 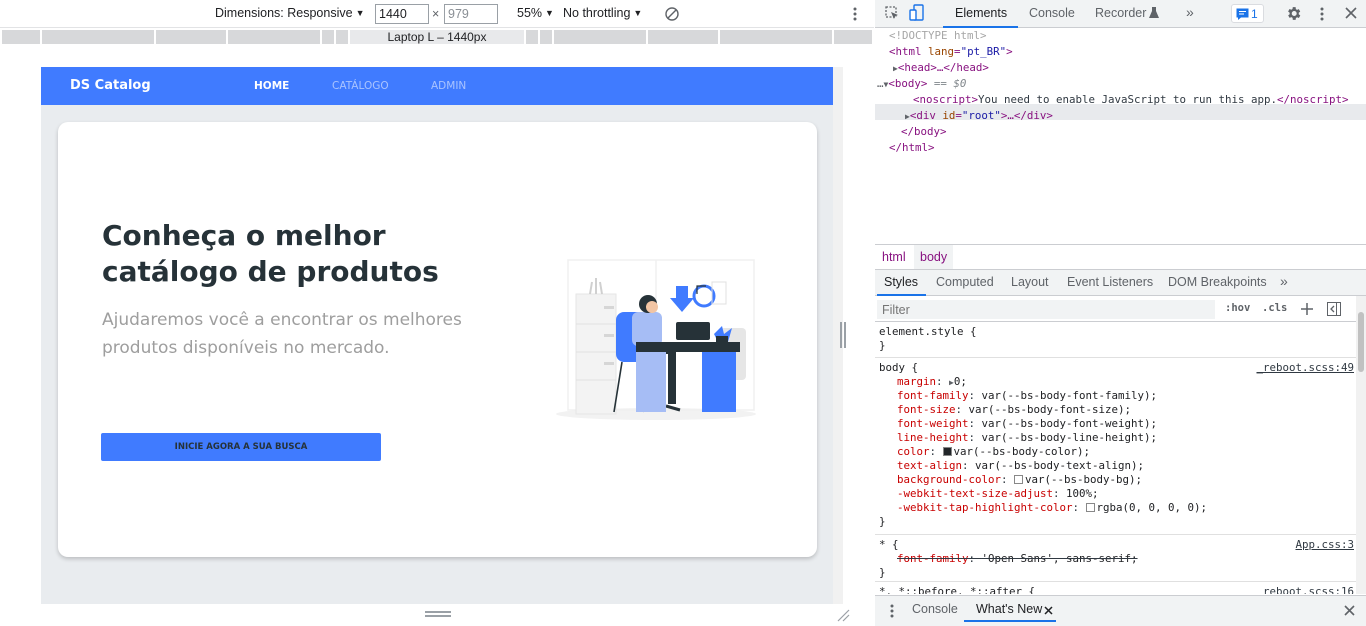 I want to click on height-input, so click(x=471, y=14).